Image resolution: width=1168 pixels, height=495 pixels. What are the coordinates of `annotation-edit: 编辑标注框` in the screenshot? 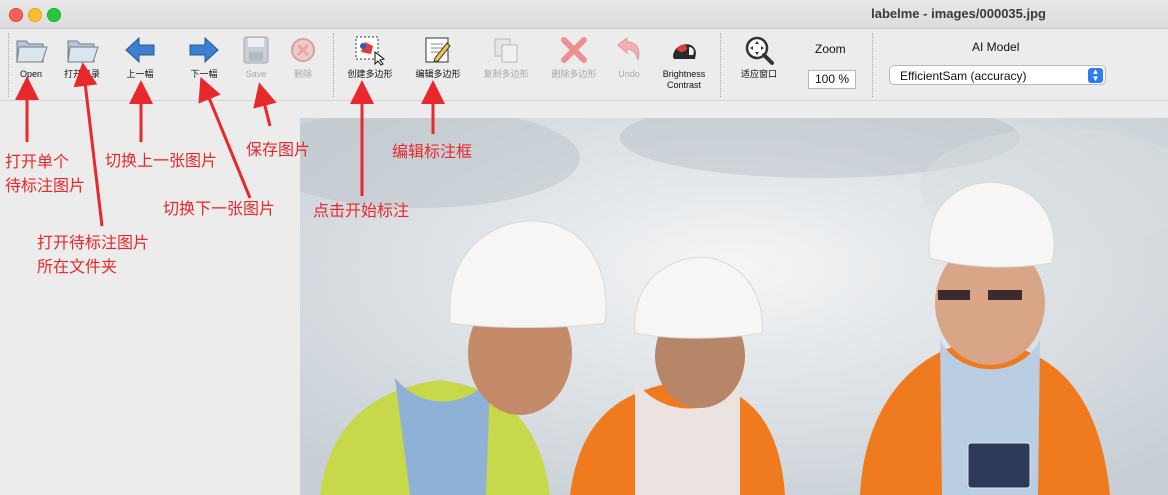 It's located at (432, 152).